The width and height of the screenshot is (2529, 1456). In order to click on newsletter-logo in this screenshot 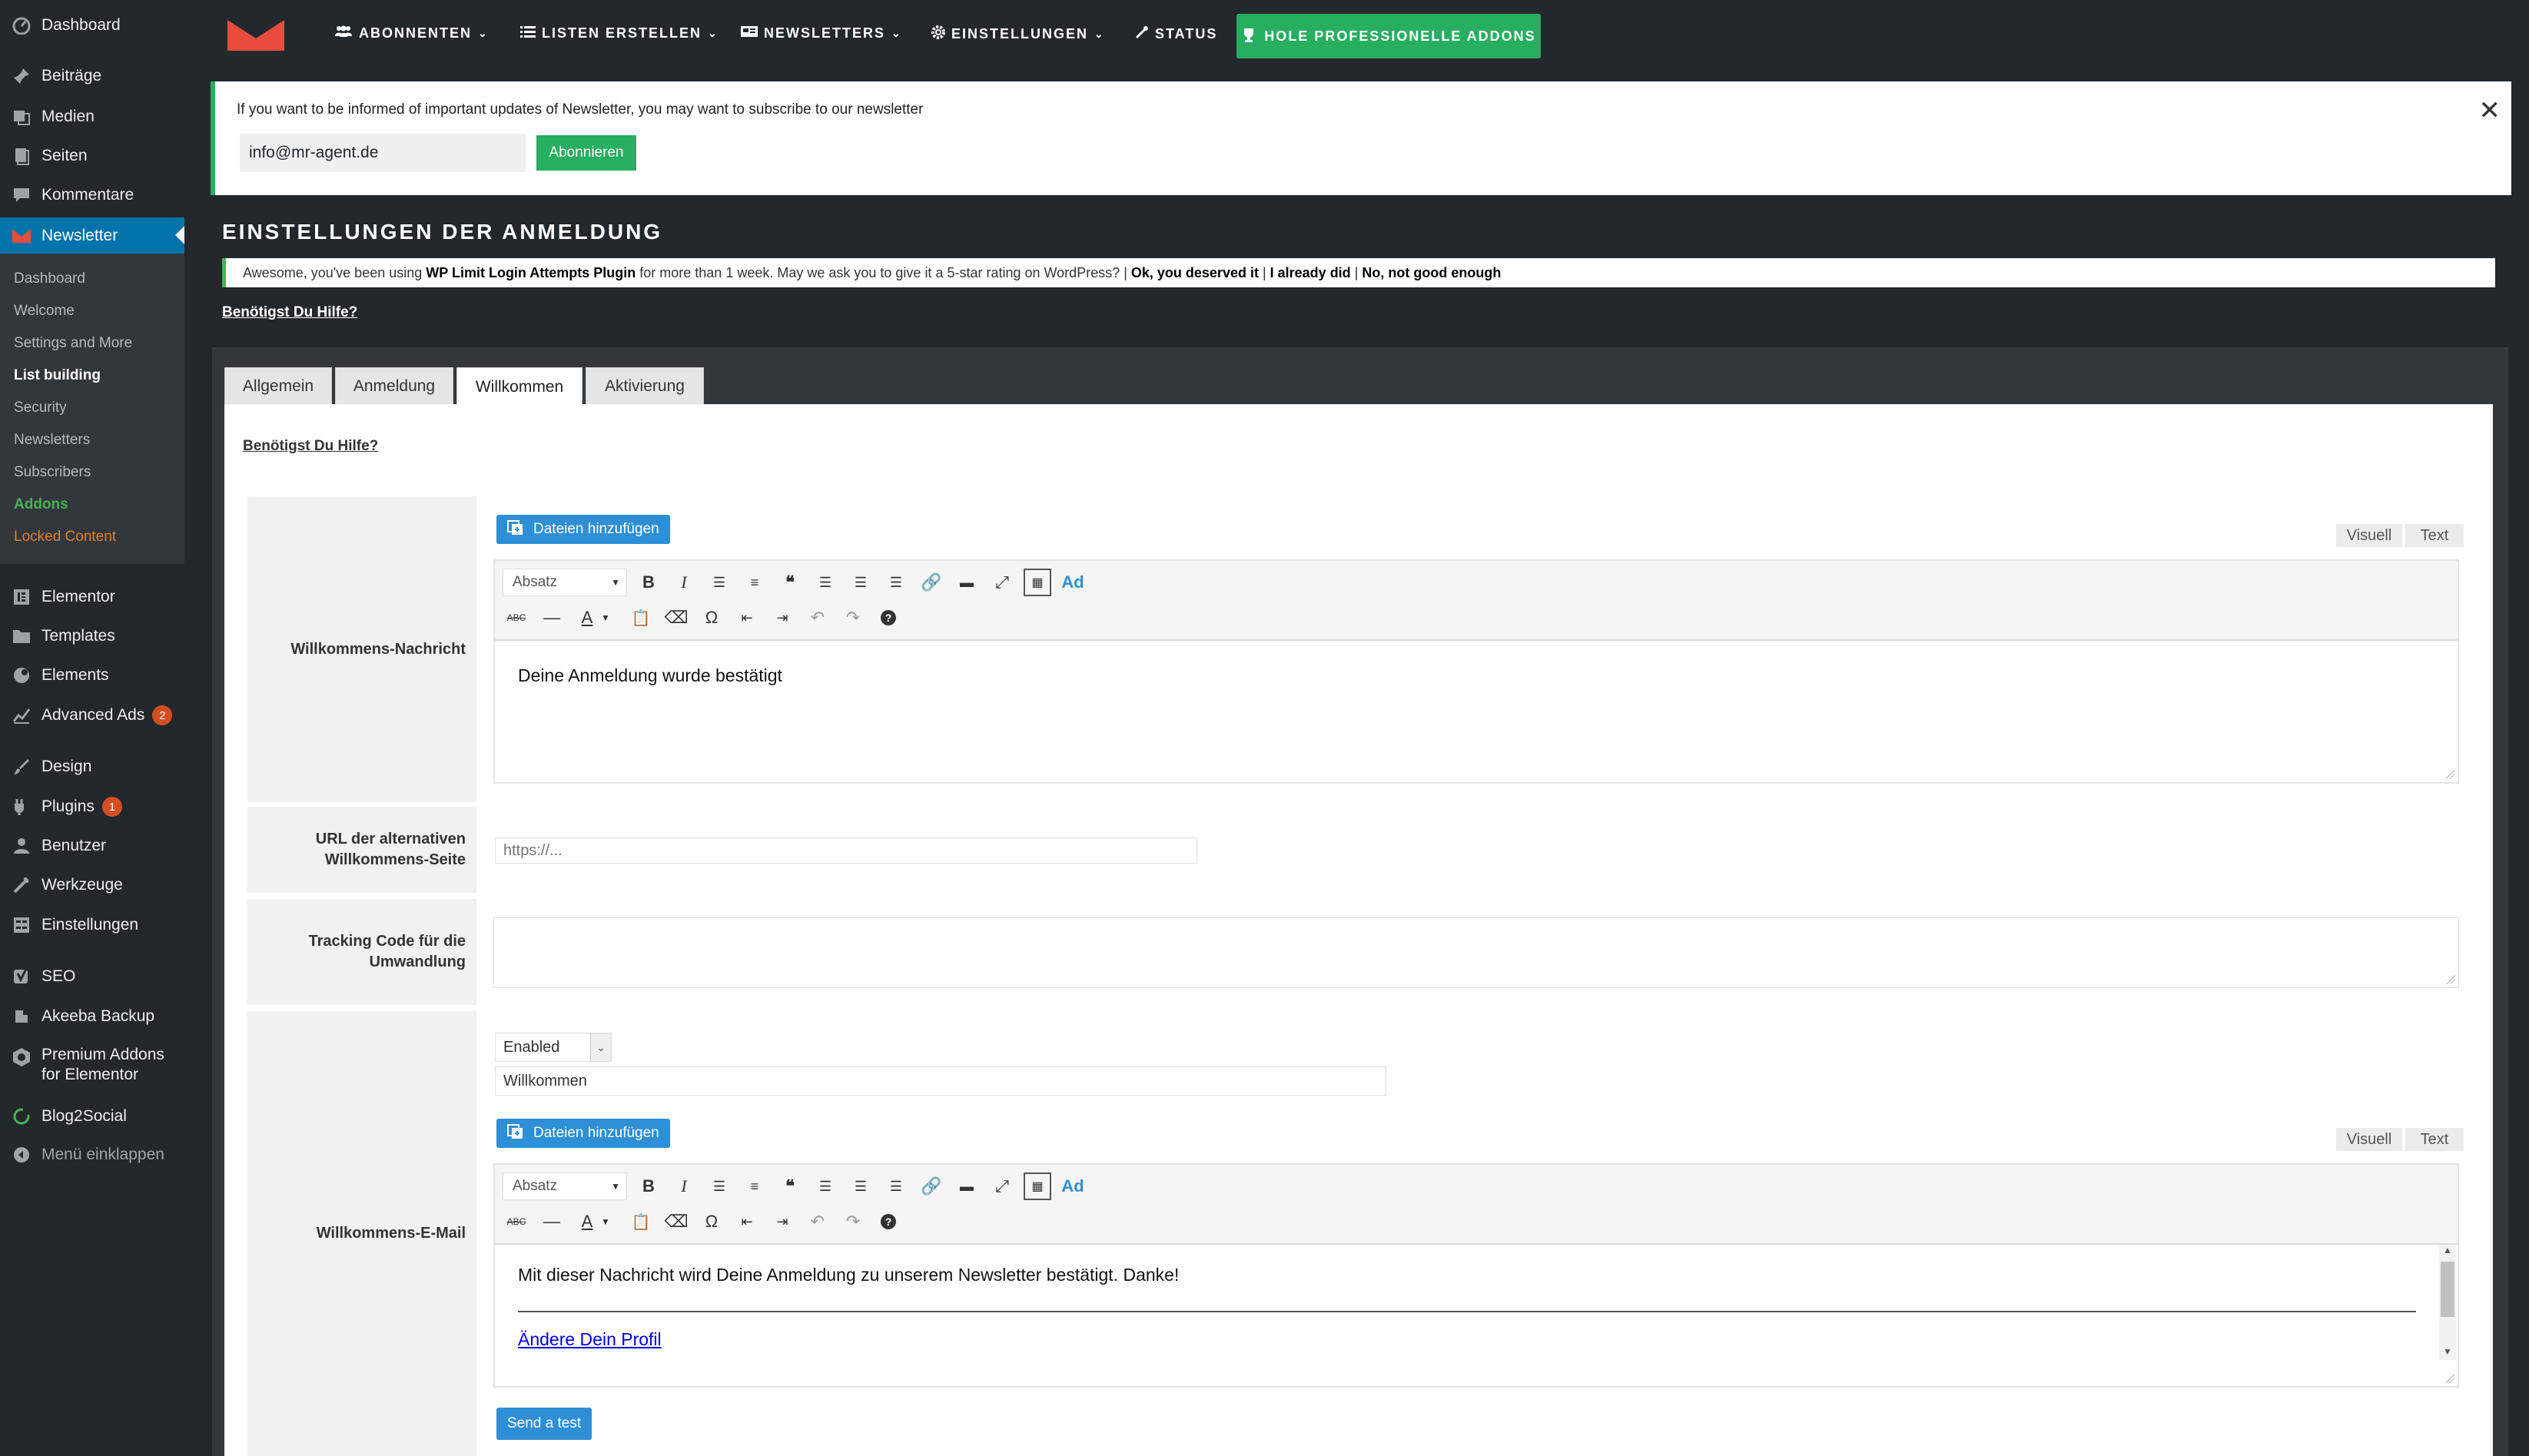, I will do `click(255, 37)`.